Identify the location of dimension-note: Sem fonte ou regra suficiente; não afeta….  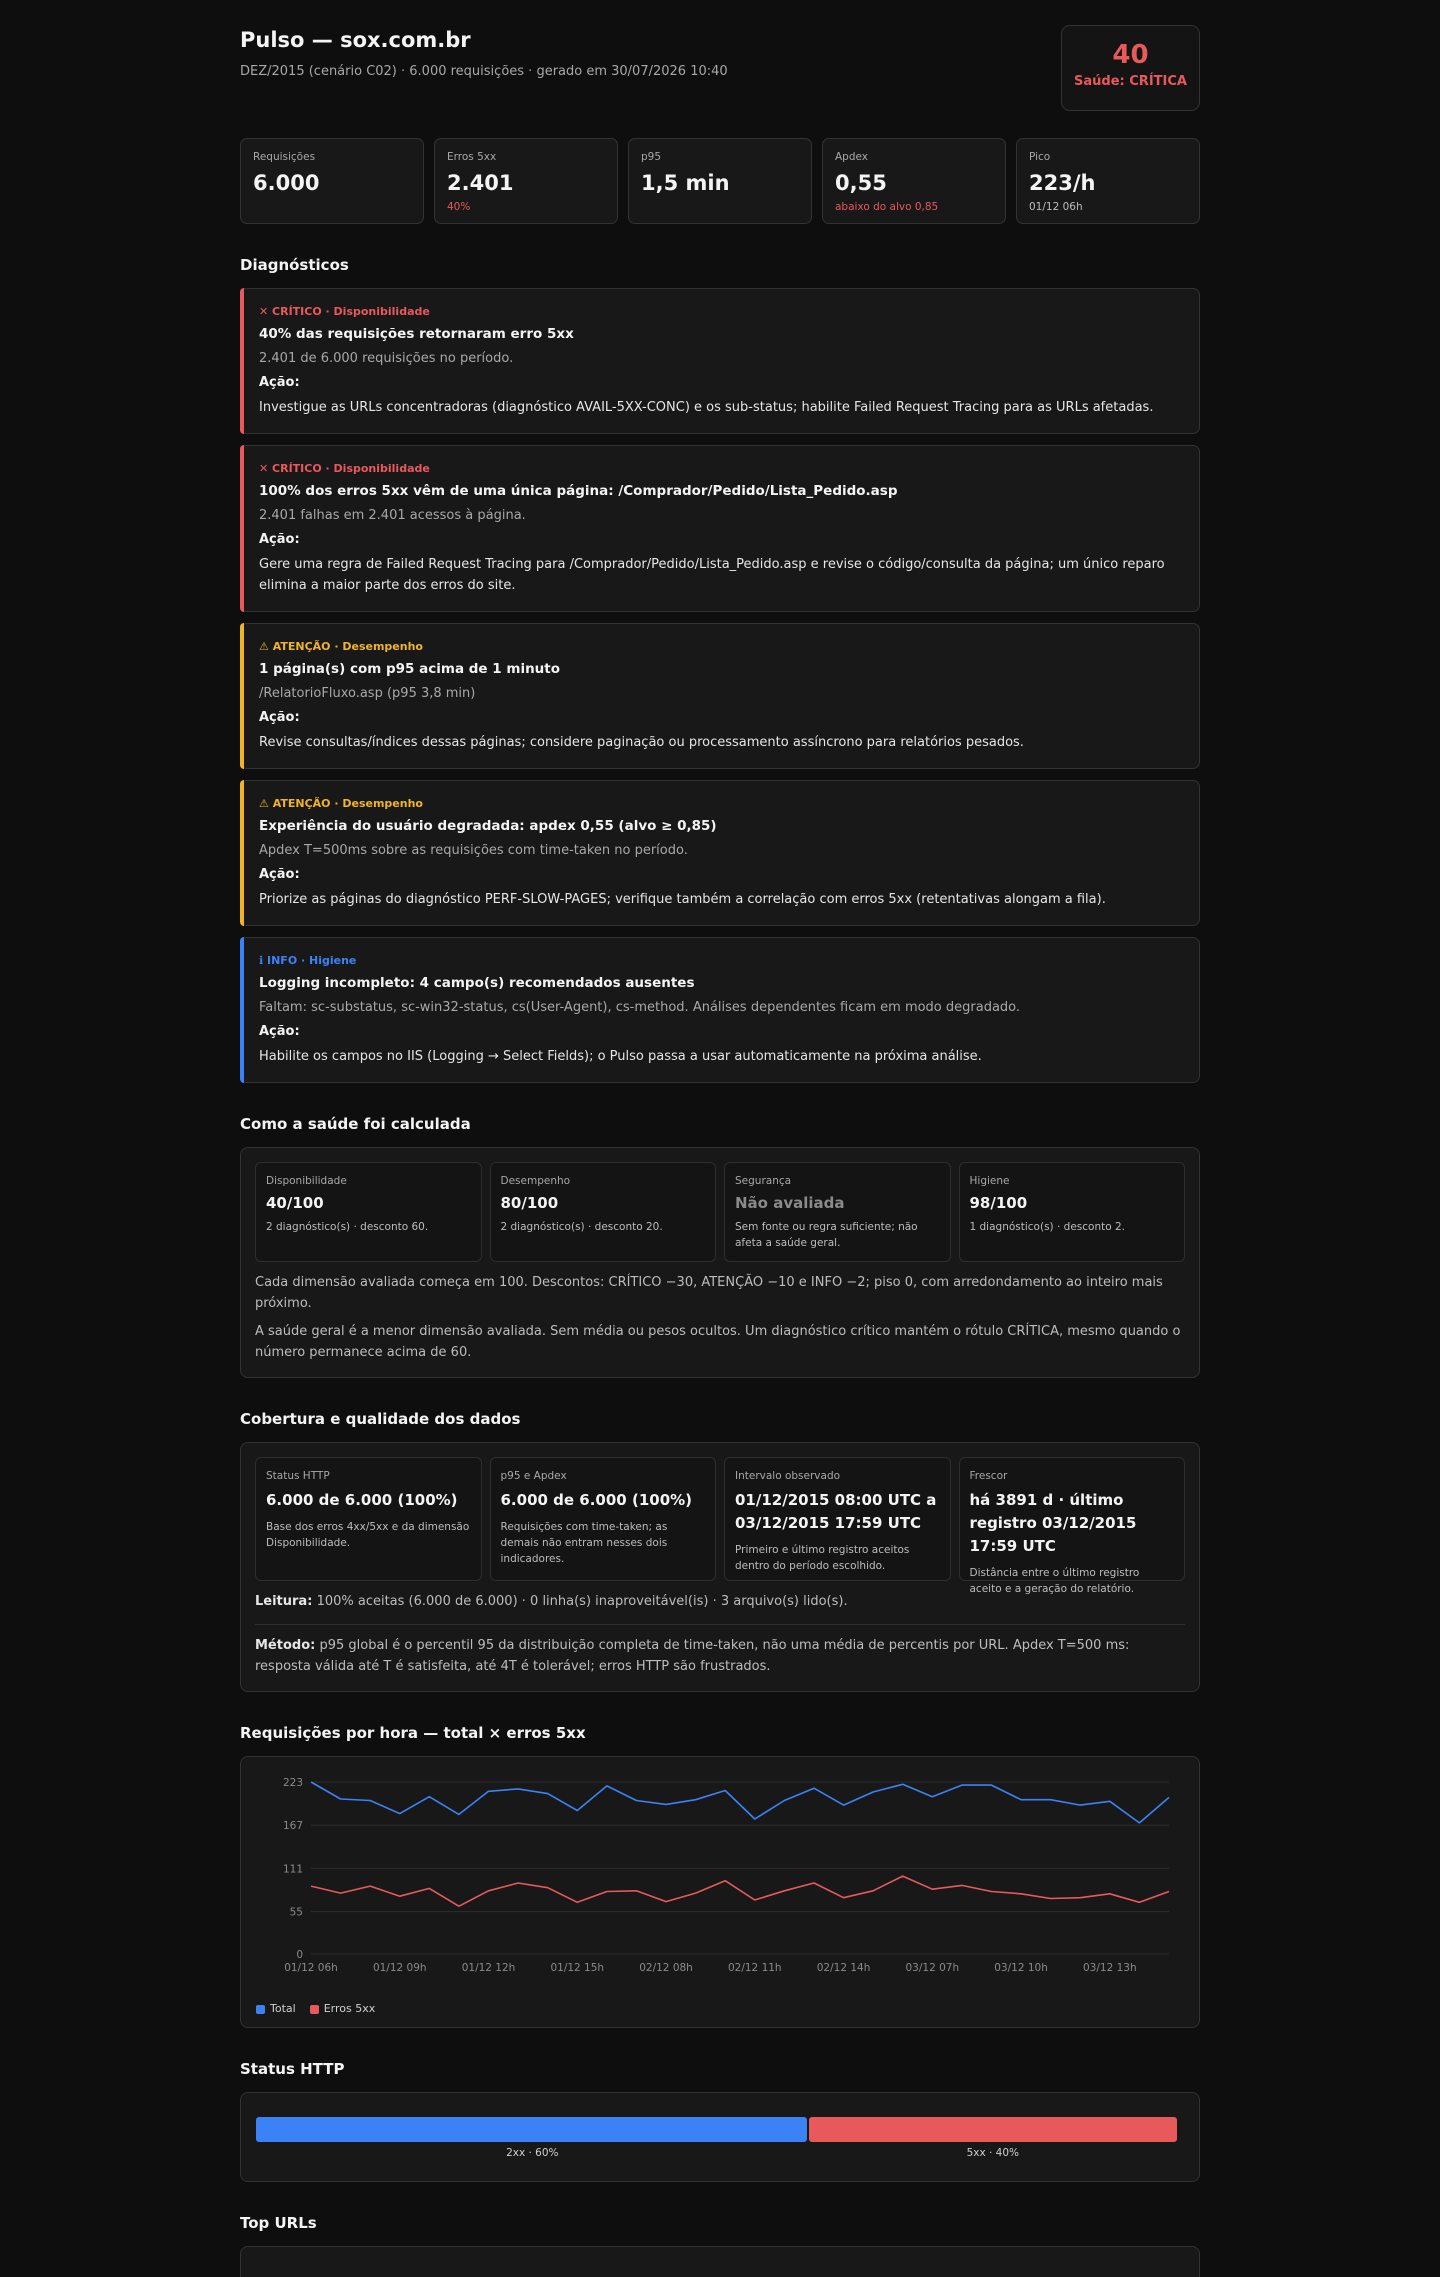
(826, 1235).